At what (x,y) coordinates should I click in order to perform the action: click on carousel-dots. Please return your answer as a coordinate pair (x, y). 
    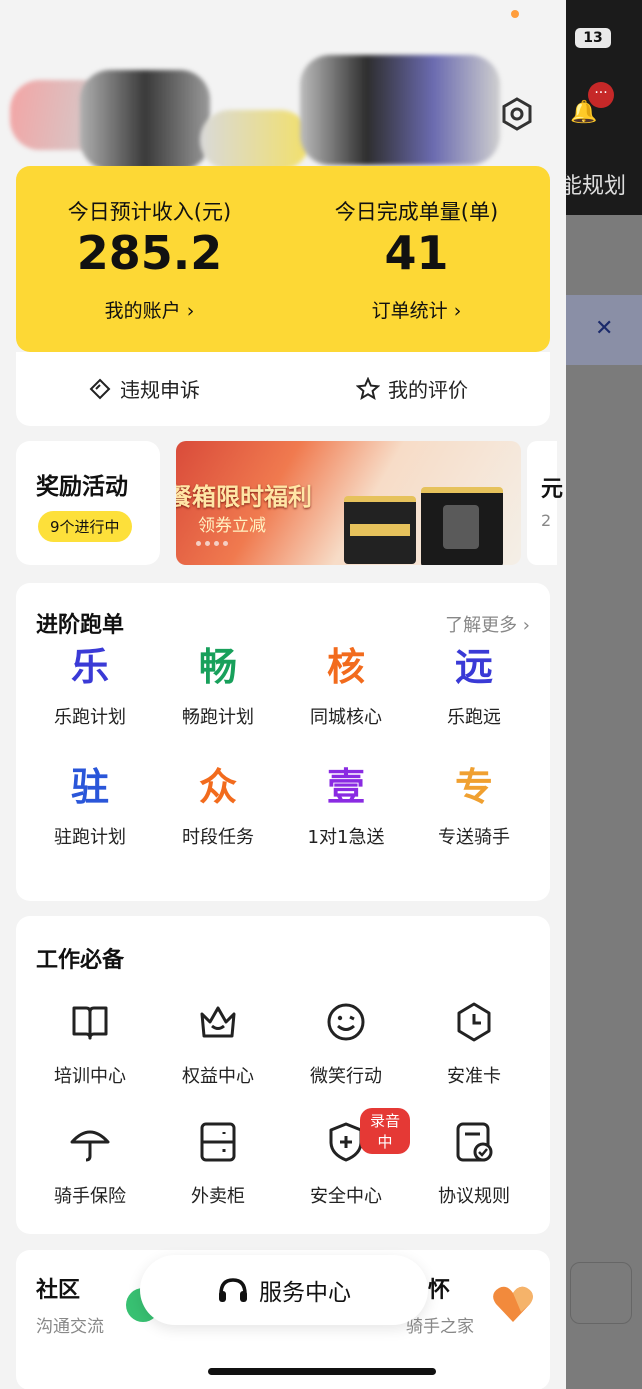
    Looking at the image, I should click on (212, 543).